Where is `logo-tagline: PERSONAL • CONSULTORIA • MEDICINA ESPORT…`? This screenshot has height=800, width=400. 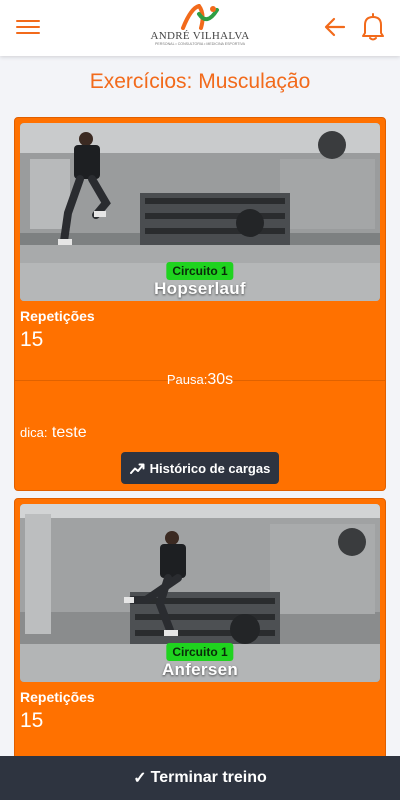
logo-tagline: PERSONAL • CONSULTORIA • MEDICINA ESPORT… is located at coordinates (200, 44).